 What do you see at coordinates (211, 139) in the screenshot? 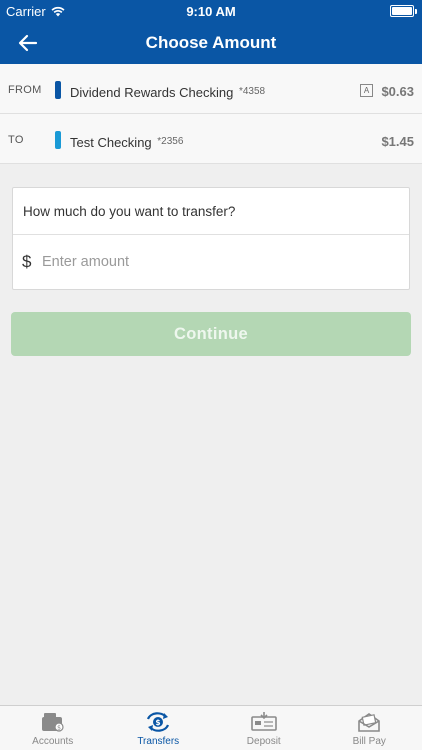
I see `to-account-row: TO Test Checking *2356 $1.45` at bounding box center [211, 139].